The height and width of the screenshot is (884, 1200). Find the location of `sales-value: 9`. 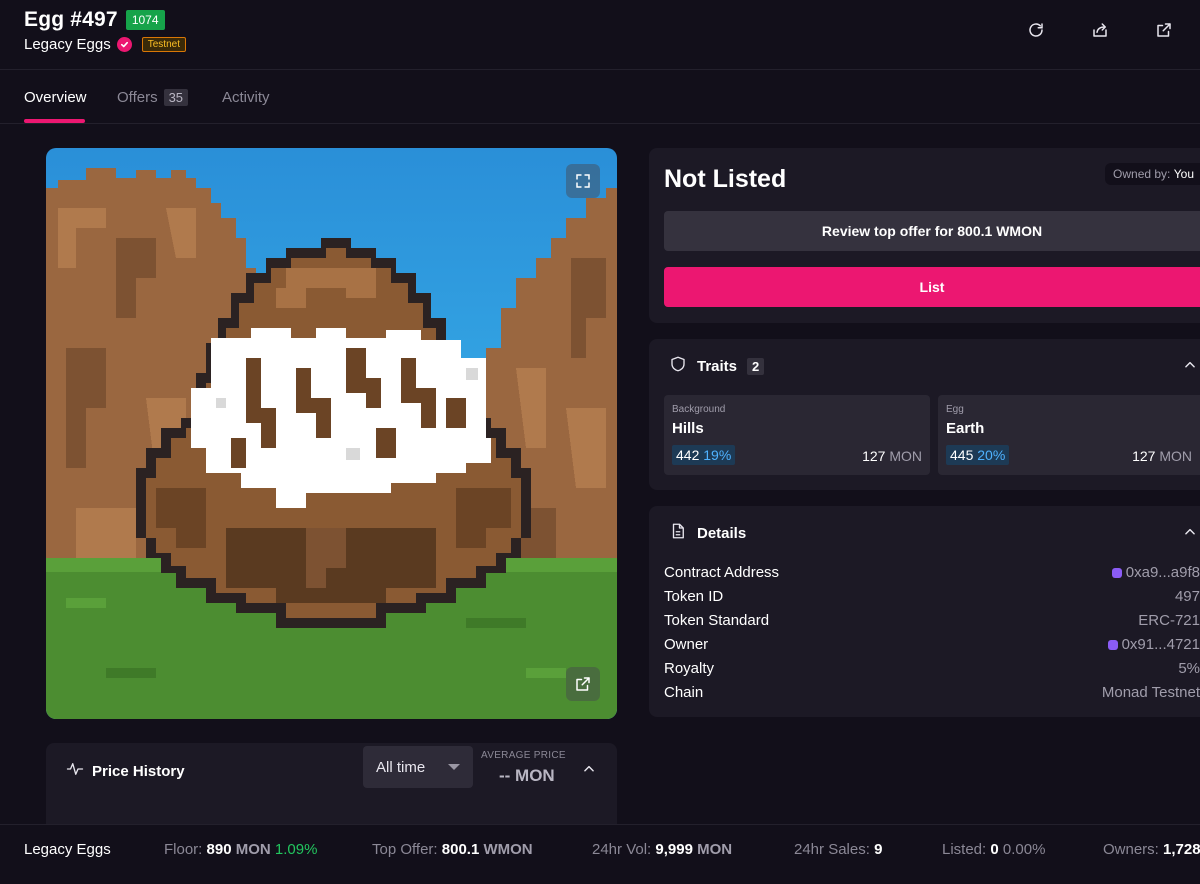

sales-value: 9 is located at coordinates (878, 849).